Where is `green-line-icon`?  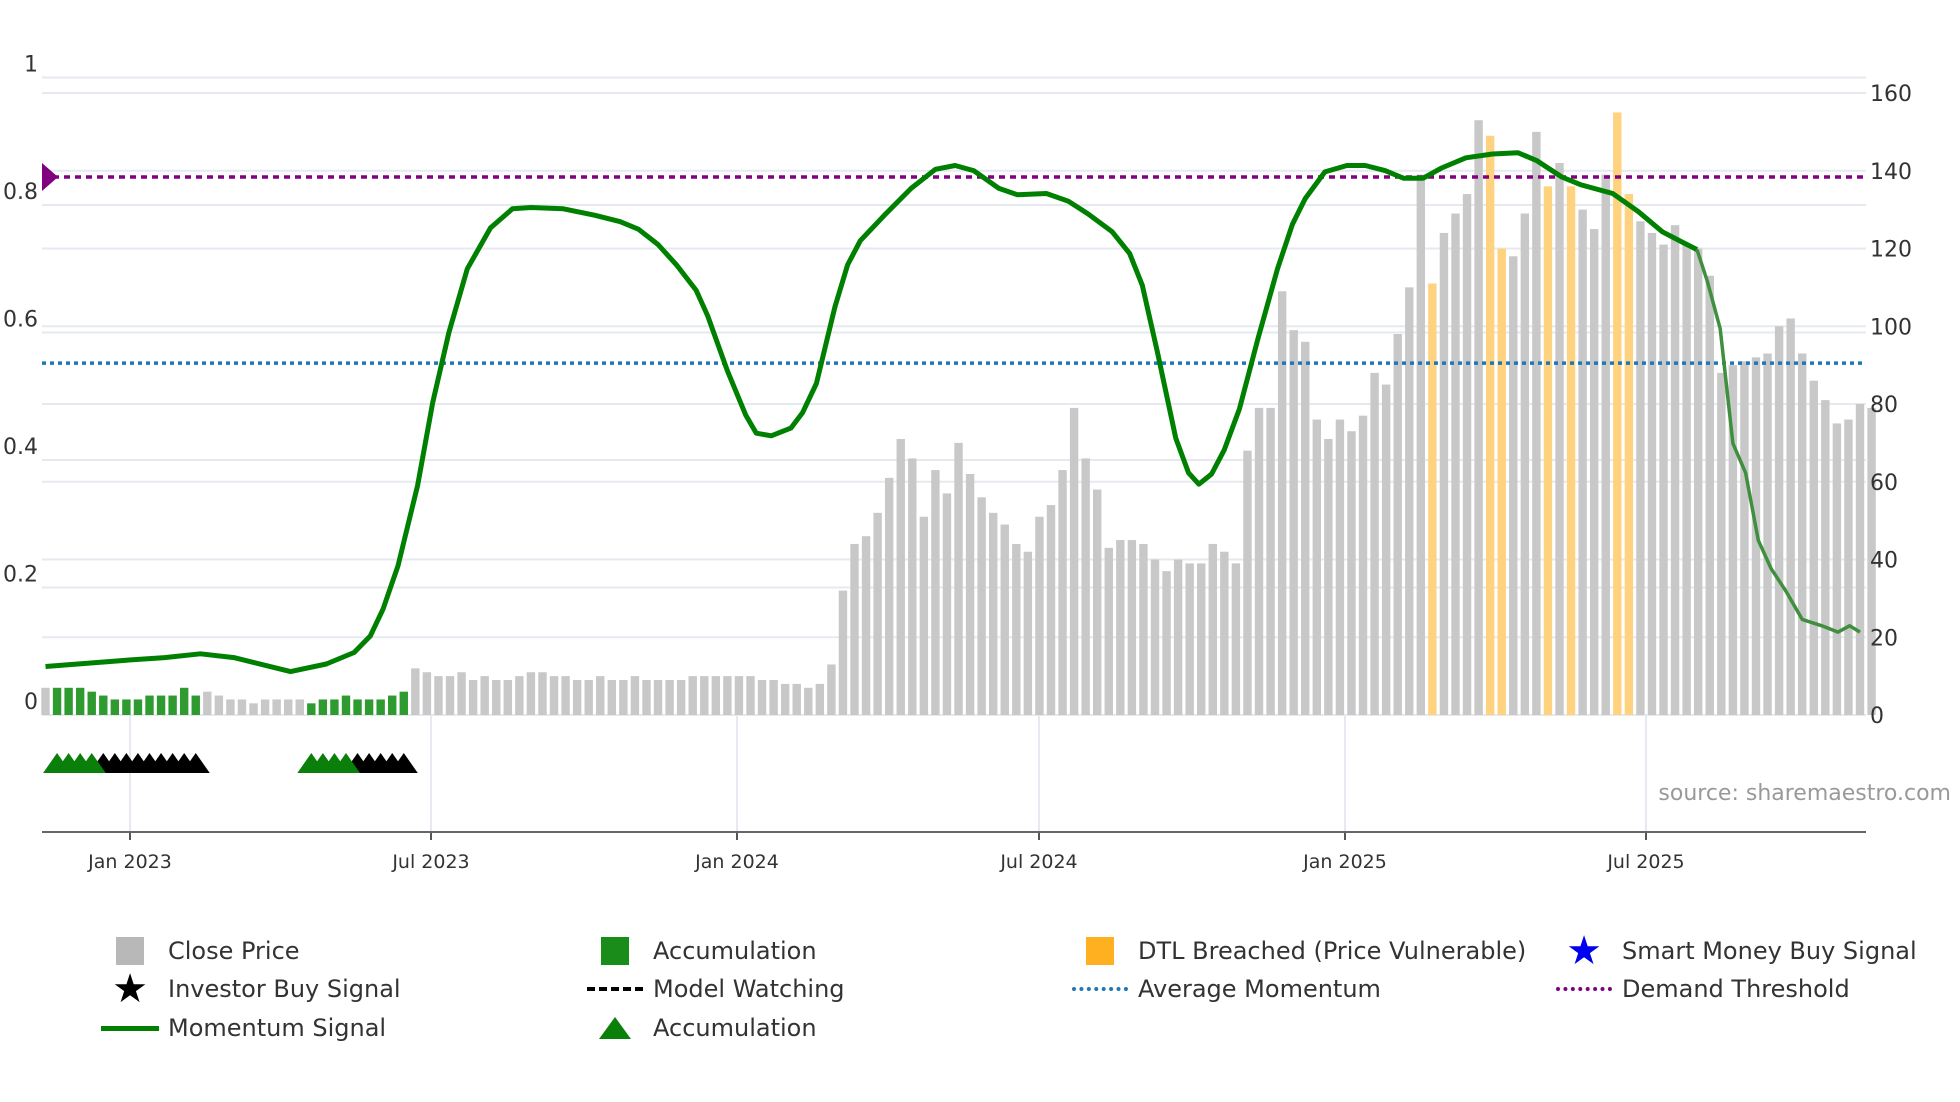 green-line-icon is located at coordinates (130, 1028).